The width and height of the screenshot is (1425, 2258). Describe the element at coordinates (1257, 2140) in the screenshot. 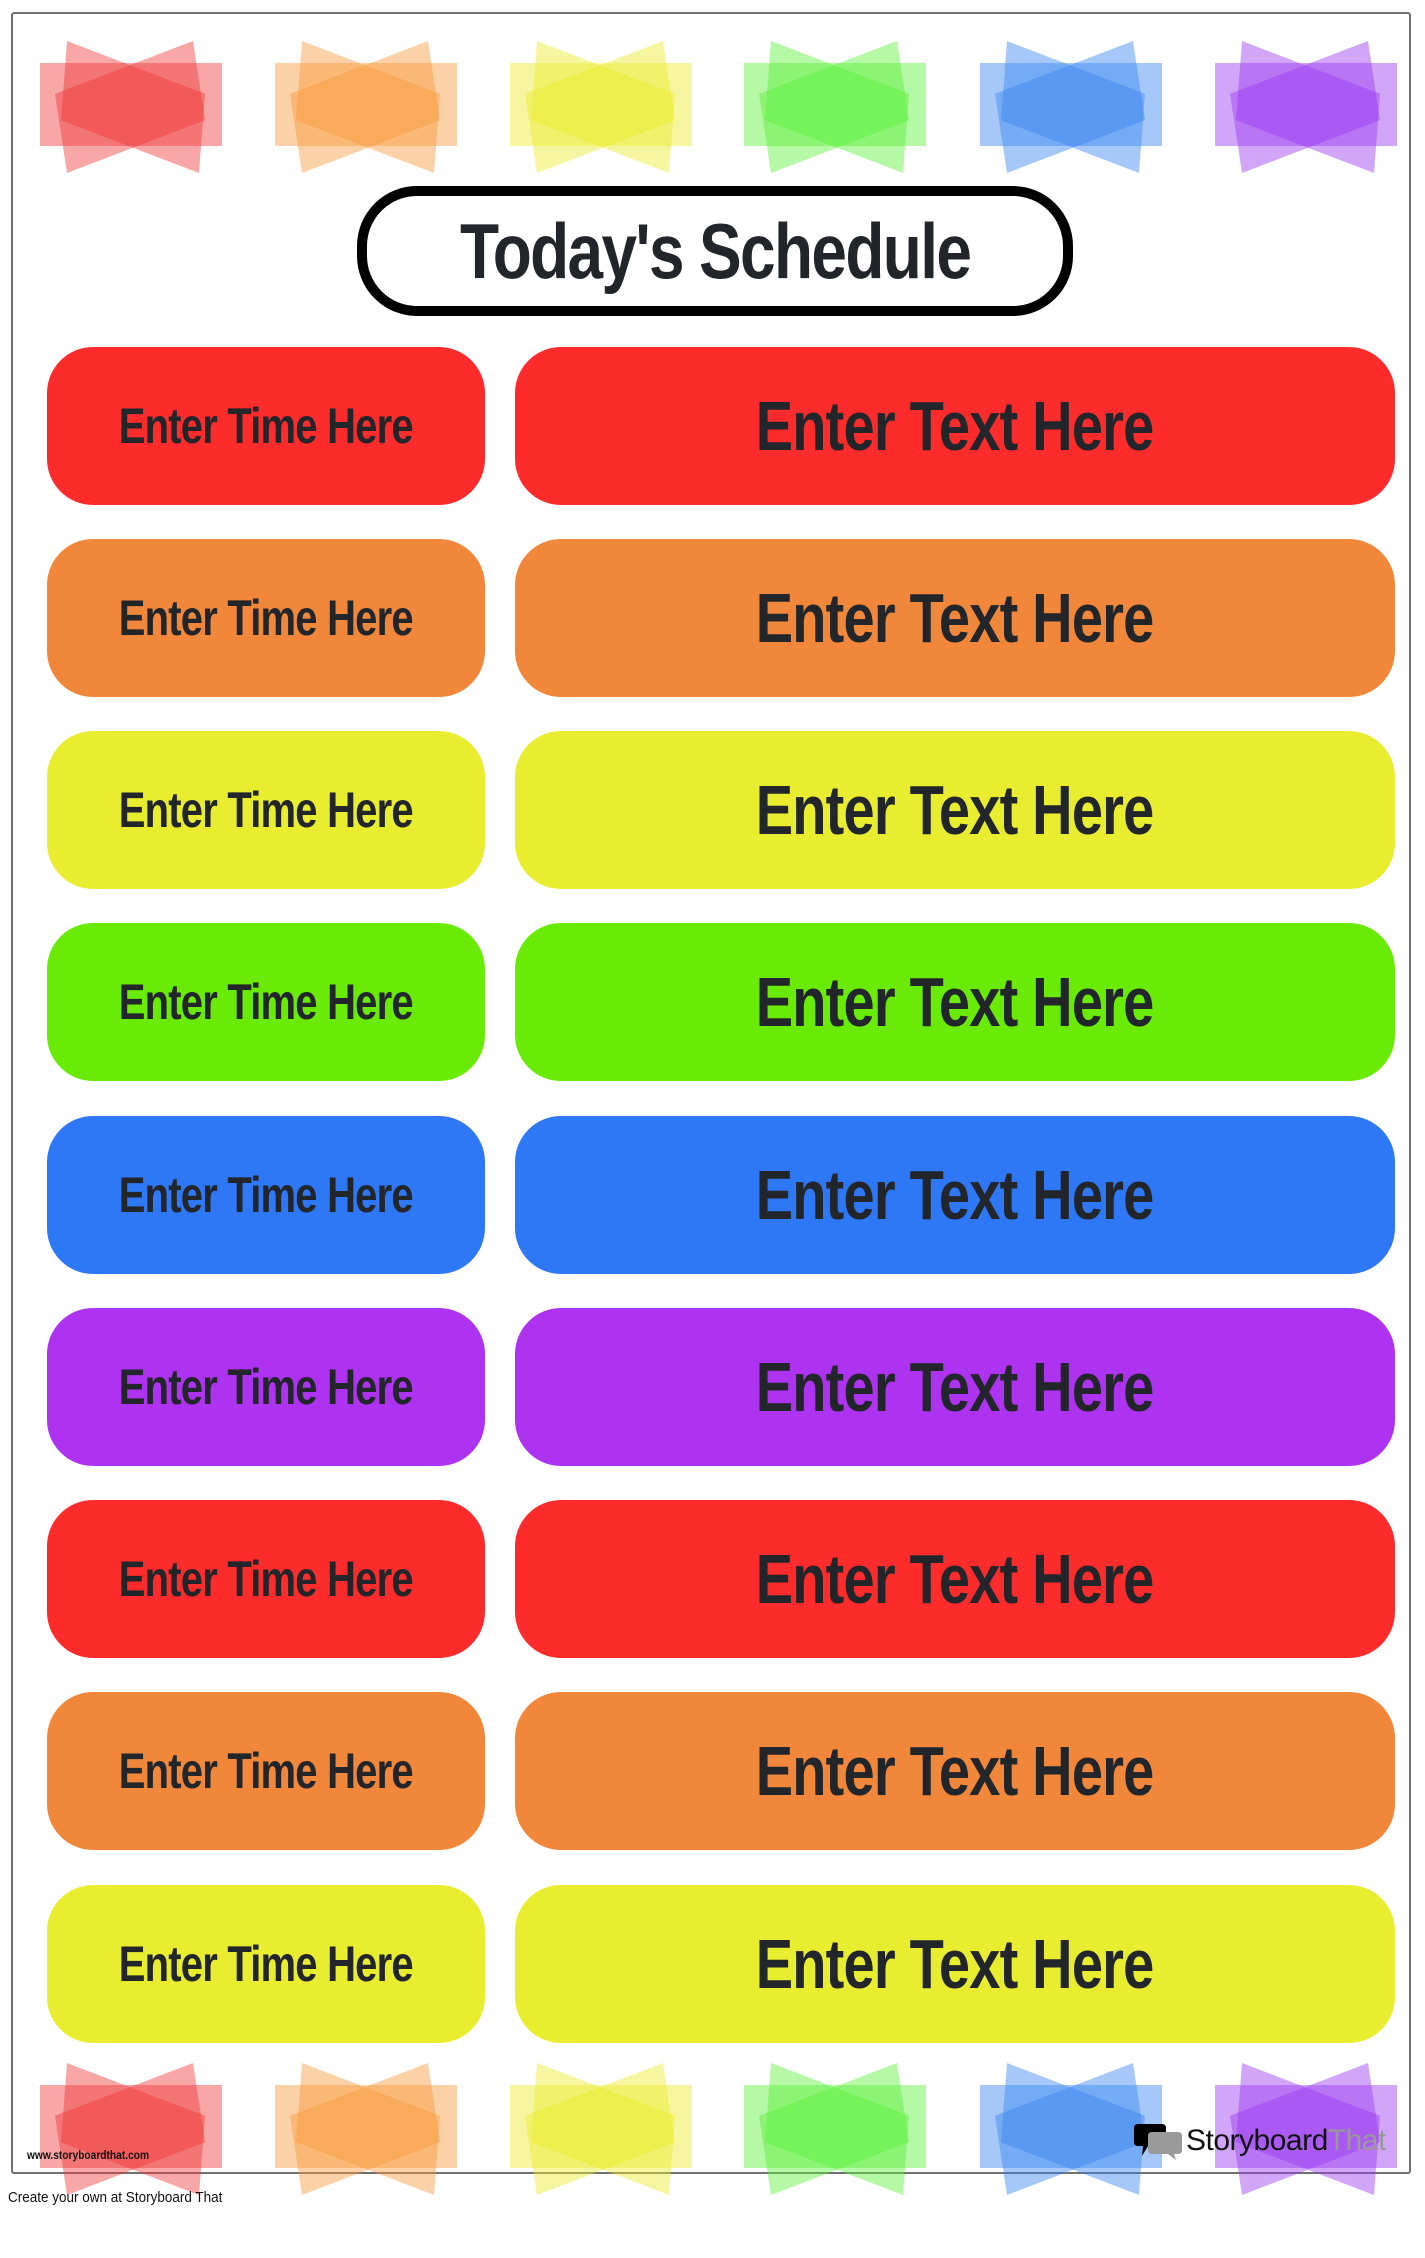

I see `brand-name: Storyboard` at that location.